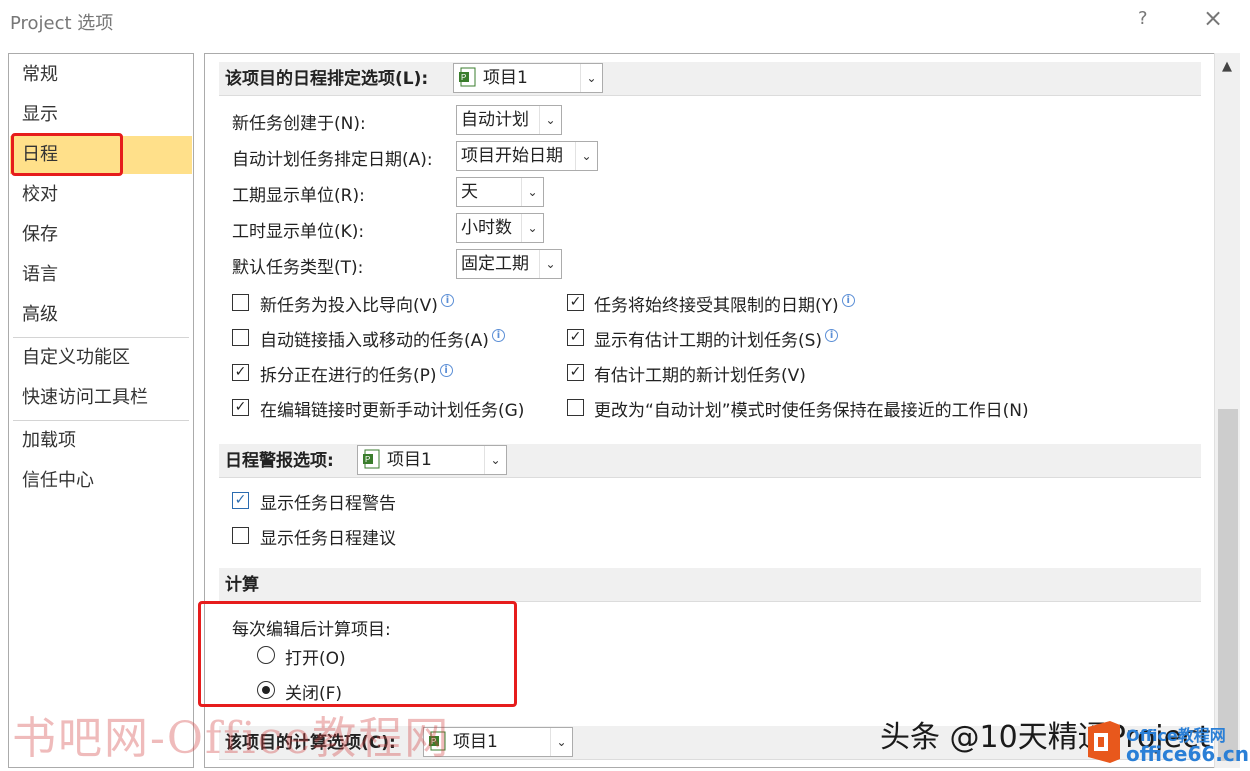 The image size is (1250, 771). I want to click on highlight-box-calculation, so click(357, 654).